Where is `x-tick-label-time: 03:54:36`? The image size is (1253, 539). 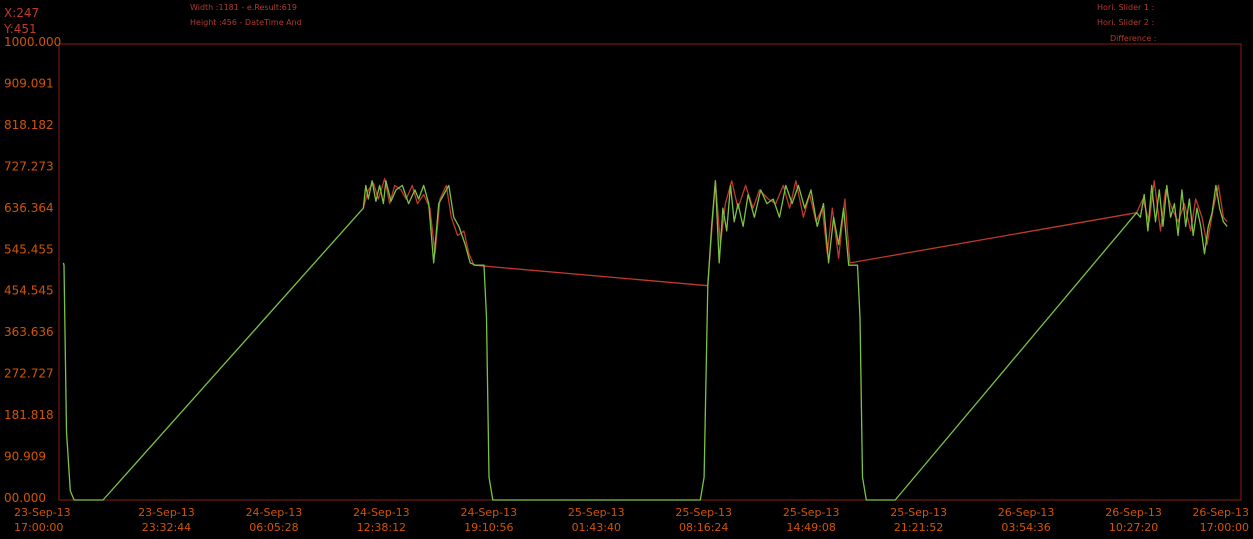
x-tick-label-time: 03:54:36 is located at coordinates (1025, 527).